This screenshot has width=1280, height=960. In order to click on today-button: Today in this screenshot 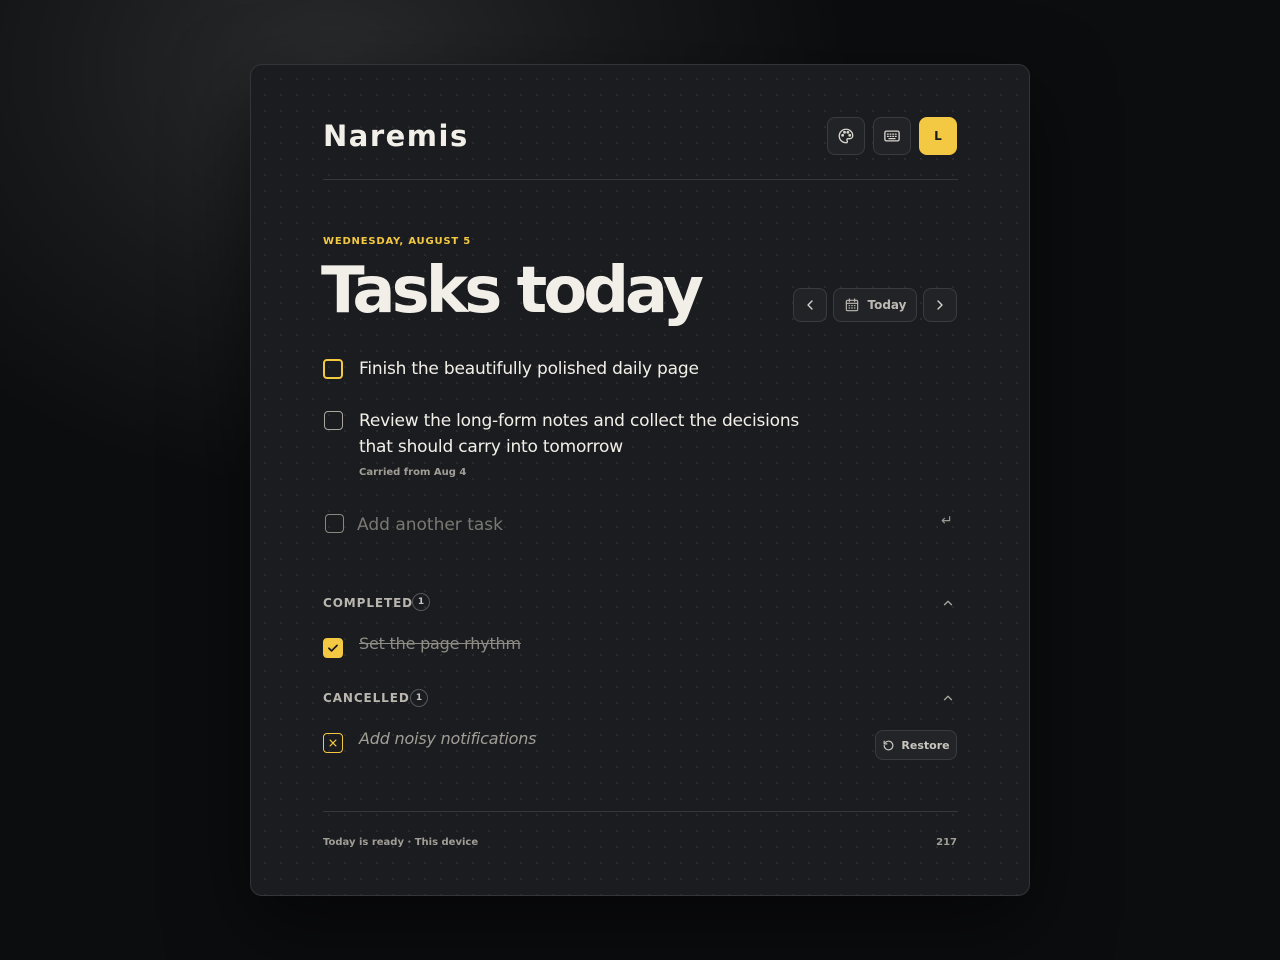, I will do `click(875, 305)`.